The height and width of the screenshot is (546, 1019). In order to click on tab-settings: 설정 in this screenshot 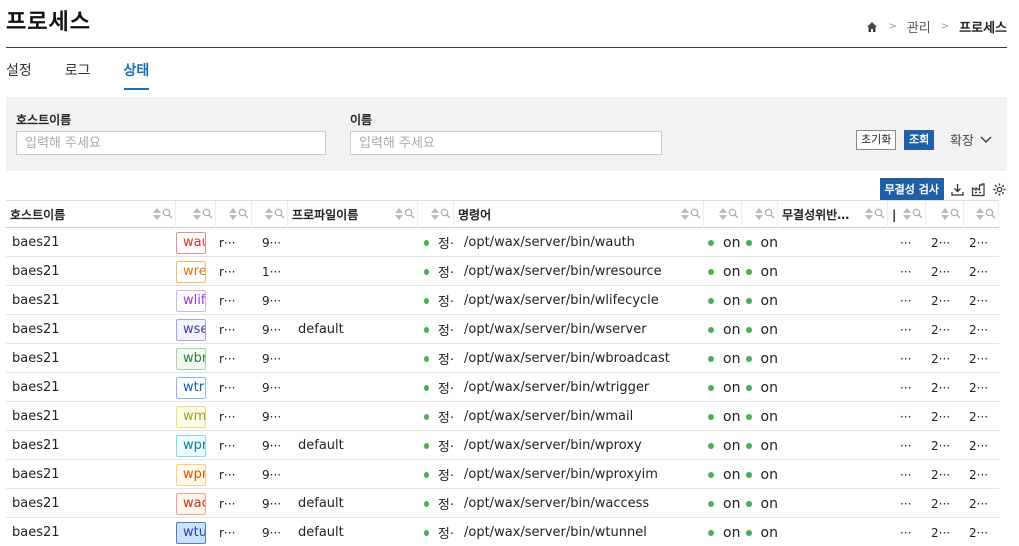, I will do `click(19, 74)`.